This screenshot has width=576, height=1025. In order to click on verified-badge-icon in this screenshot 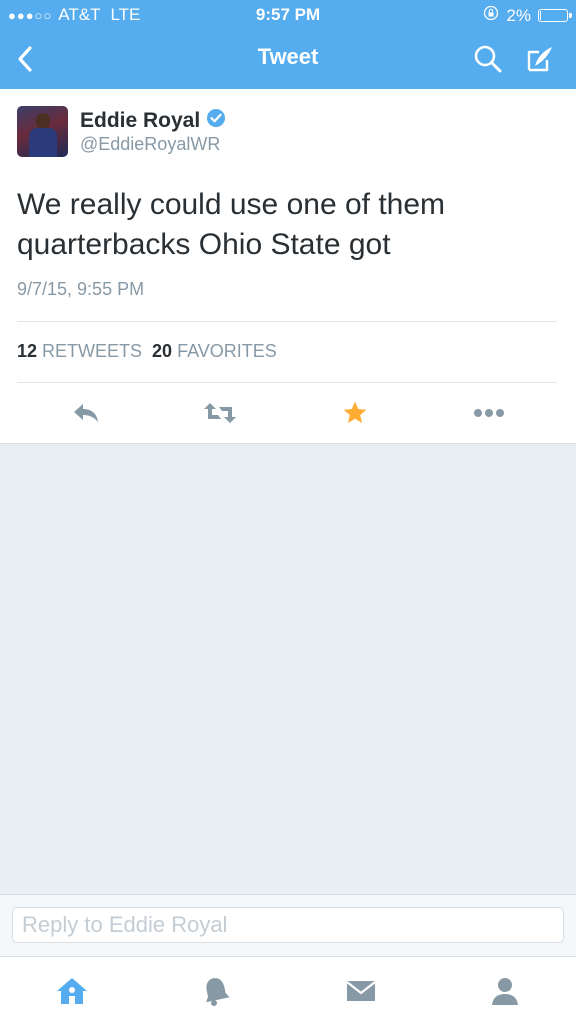, I will do `click(216, 121)`.